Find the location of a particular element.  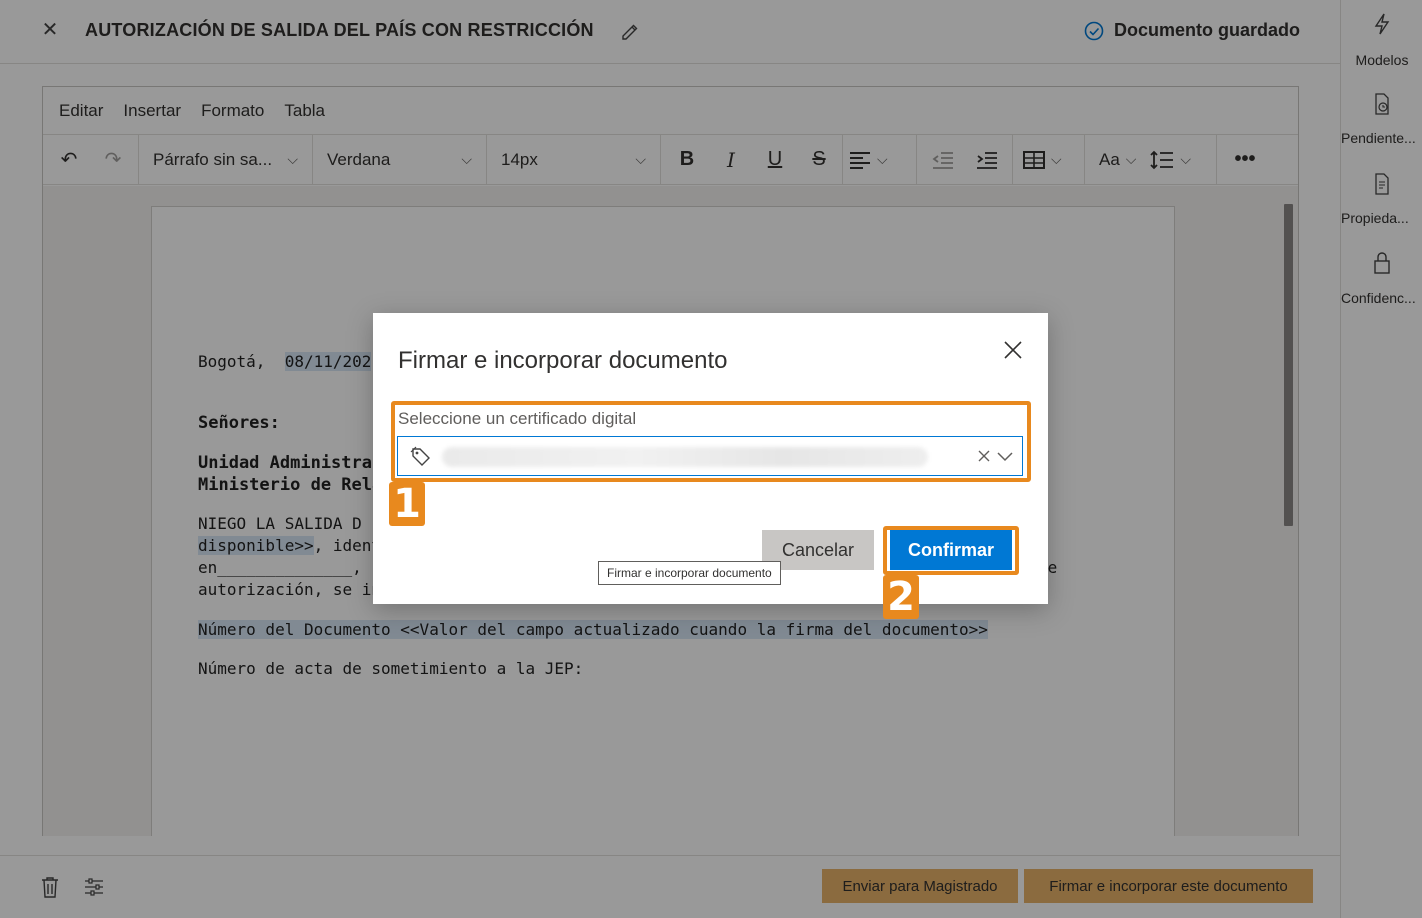

tooltip: Firmar e incorporar documento is located at coordinates (689, 573).